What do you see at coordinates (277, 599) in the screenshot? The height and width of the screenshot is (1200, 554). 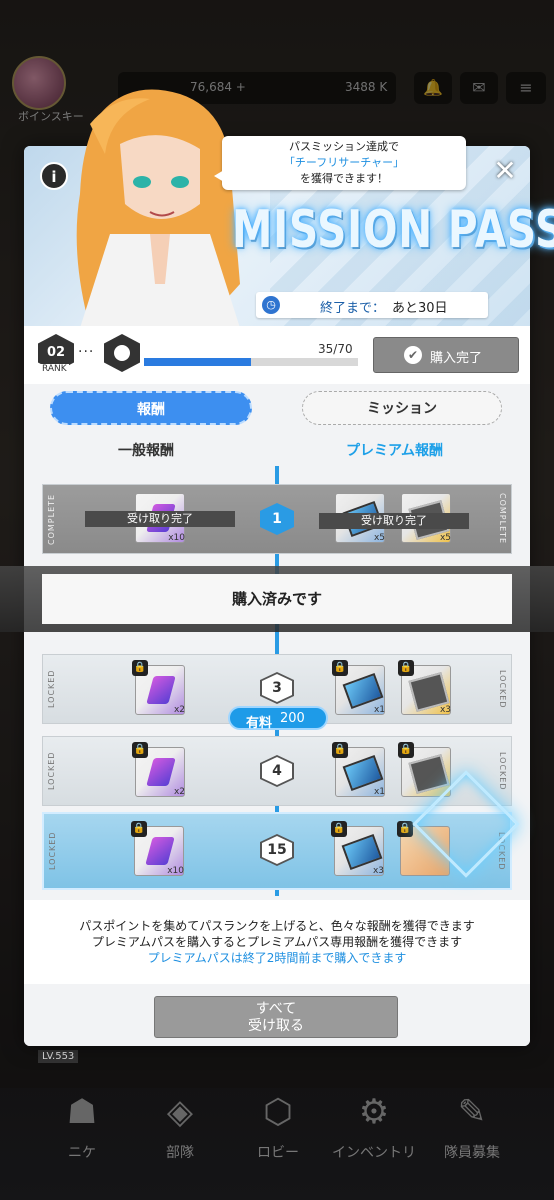 I see `purchased-message: 購入済みです` at bounding box center [277, 599].